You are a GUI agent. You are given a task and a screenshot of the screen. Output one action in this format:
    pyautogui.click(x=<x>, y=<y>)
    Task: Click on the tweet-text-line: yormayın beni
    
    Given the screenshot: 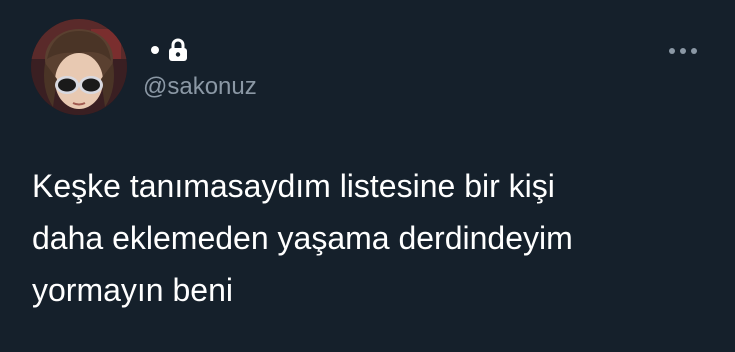 What is the action you would take?
    pyautogui.click(x=132, y=290)
    